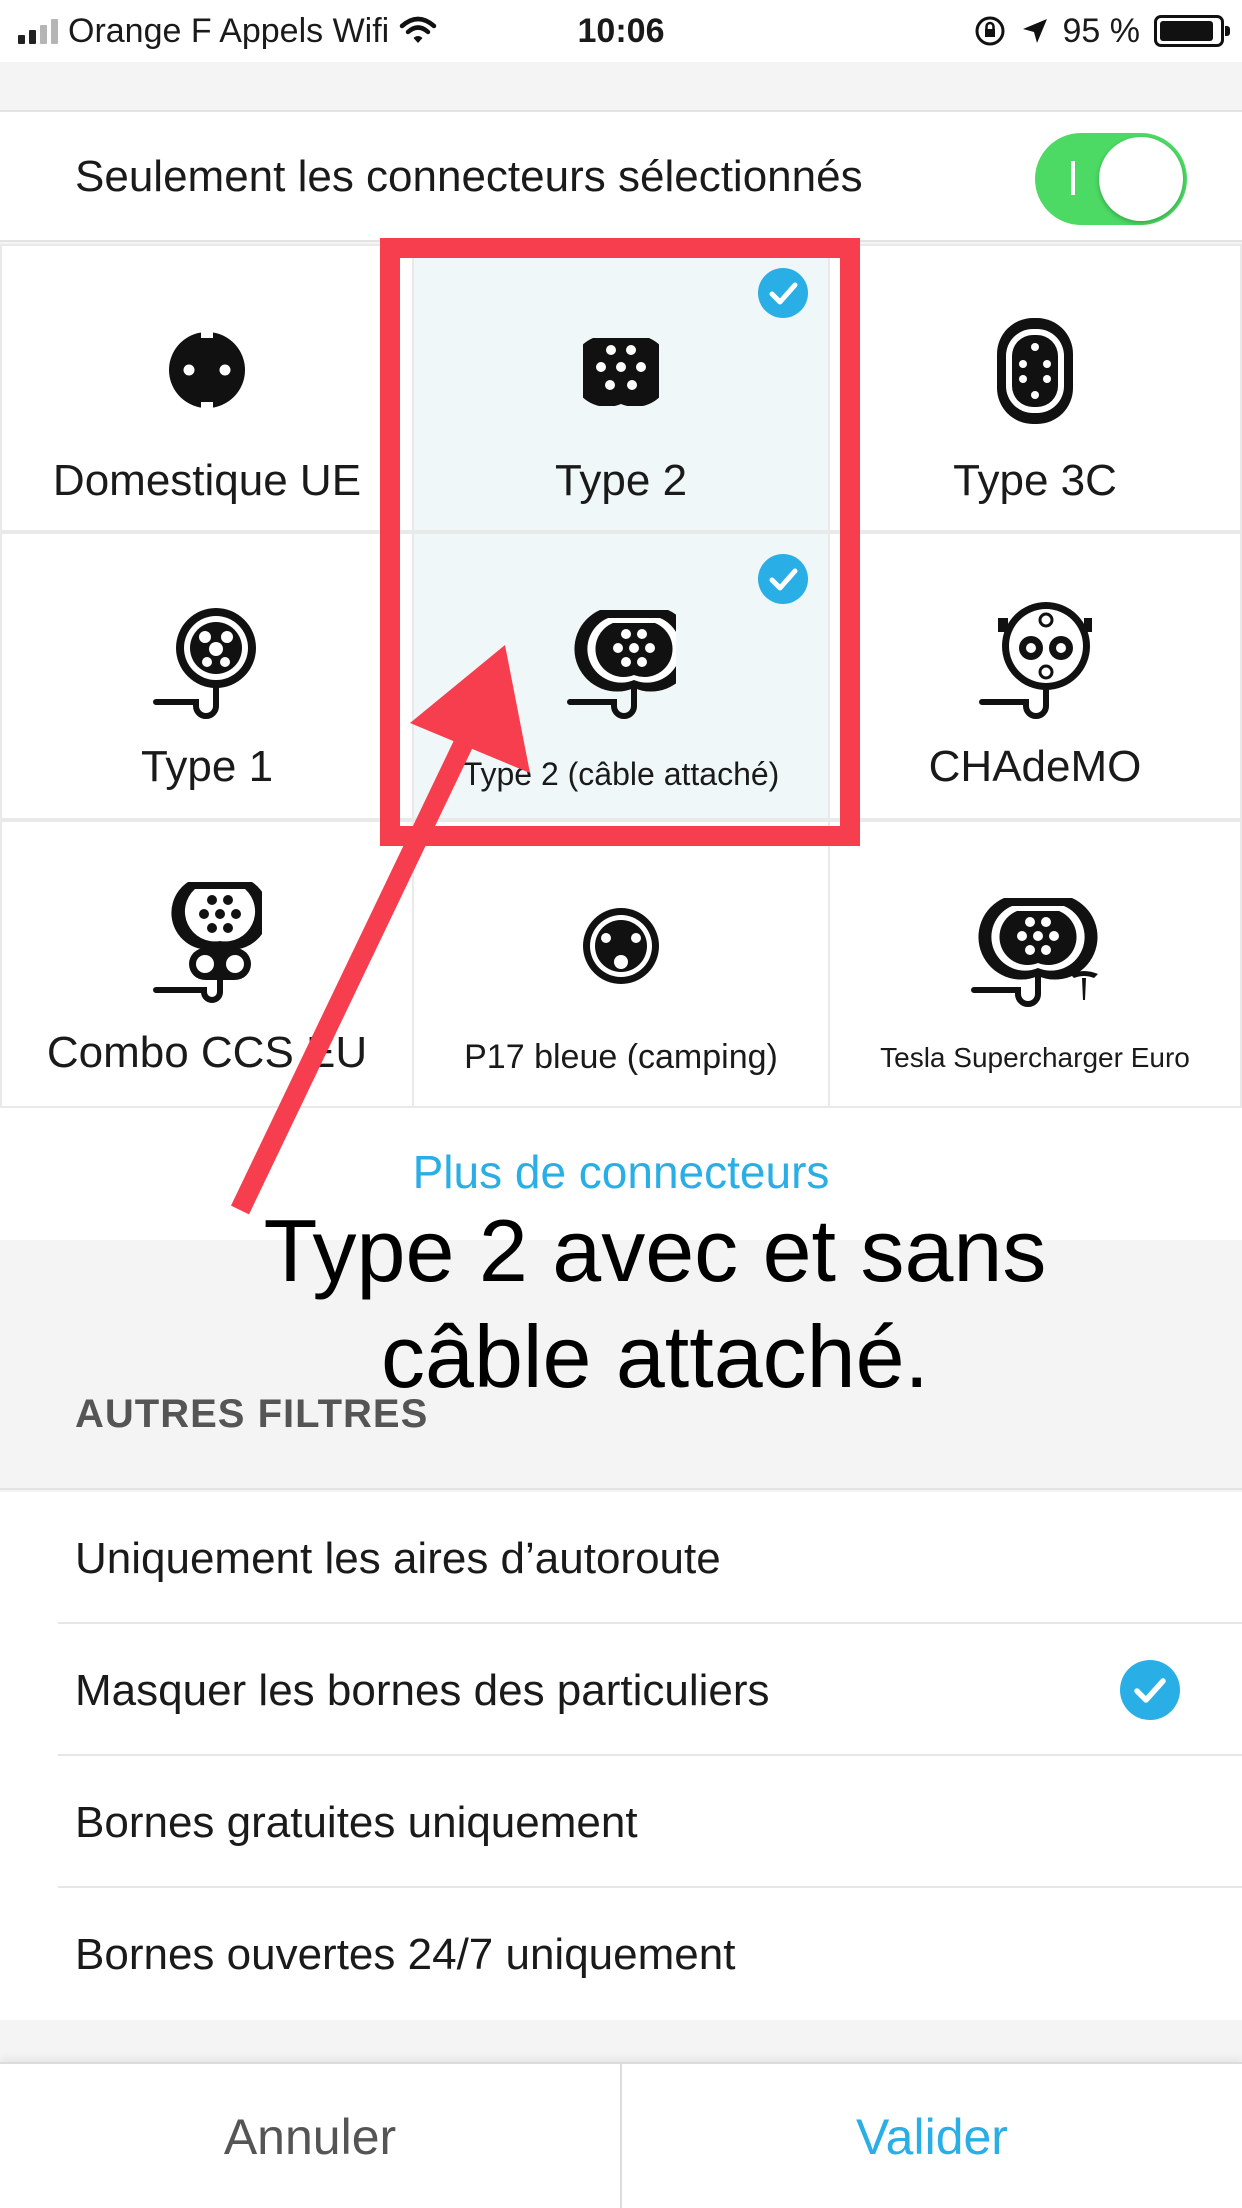 The width and height of the screenshot is (1242, 2208). What do you see at coordinates (655, 1304) in the screenshot?
I see `annotation-caption: Type 2 avec et sans câble attaché.` at bounding box center [655, 1304].